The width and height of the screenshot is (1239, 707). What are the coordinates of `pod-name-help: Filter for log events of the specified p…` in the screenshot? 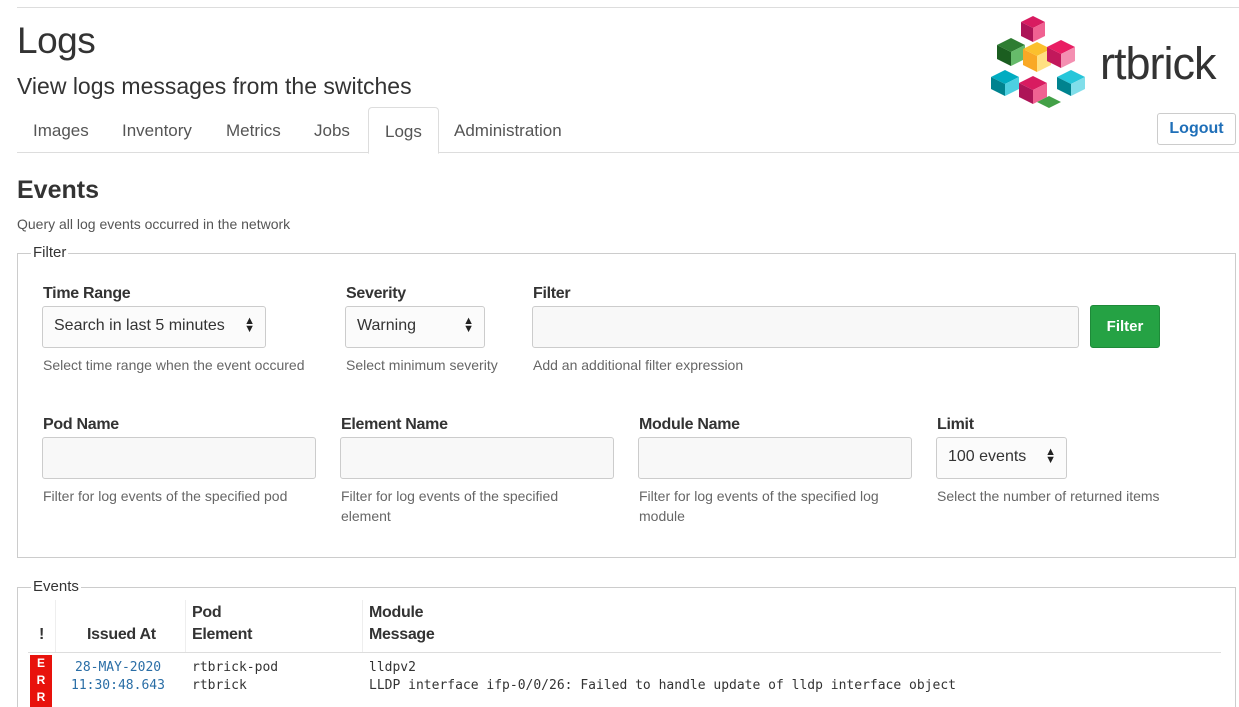 It's located at (165, 496).